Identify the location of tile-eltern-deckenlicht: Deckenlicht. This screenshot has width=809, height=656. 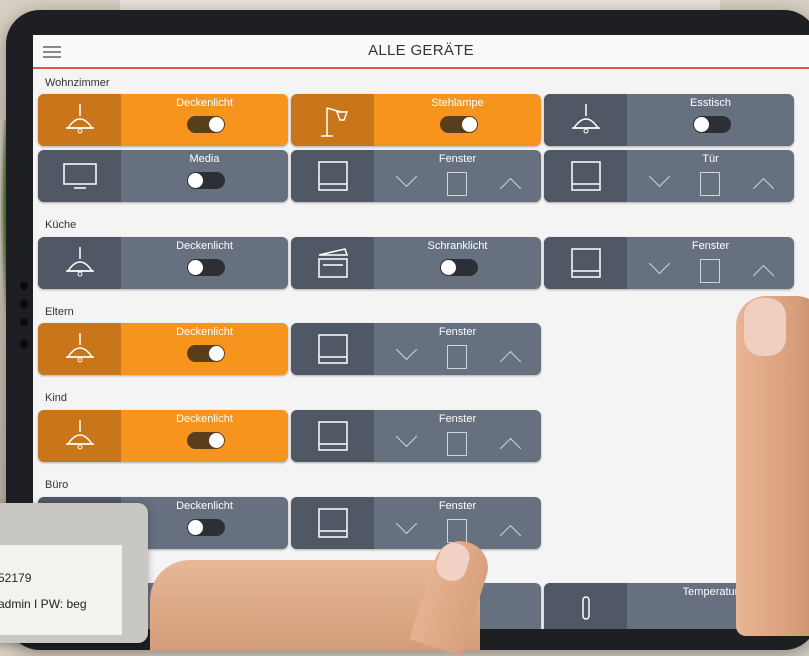
(163, 349).